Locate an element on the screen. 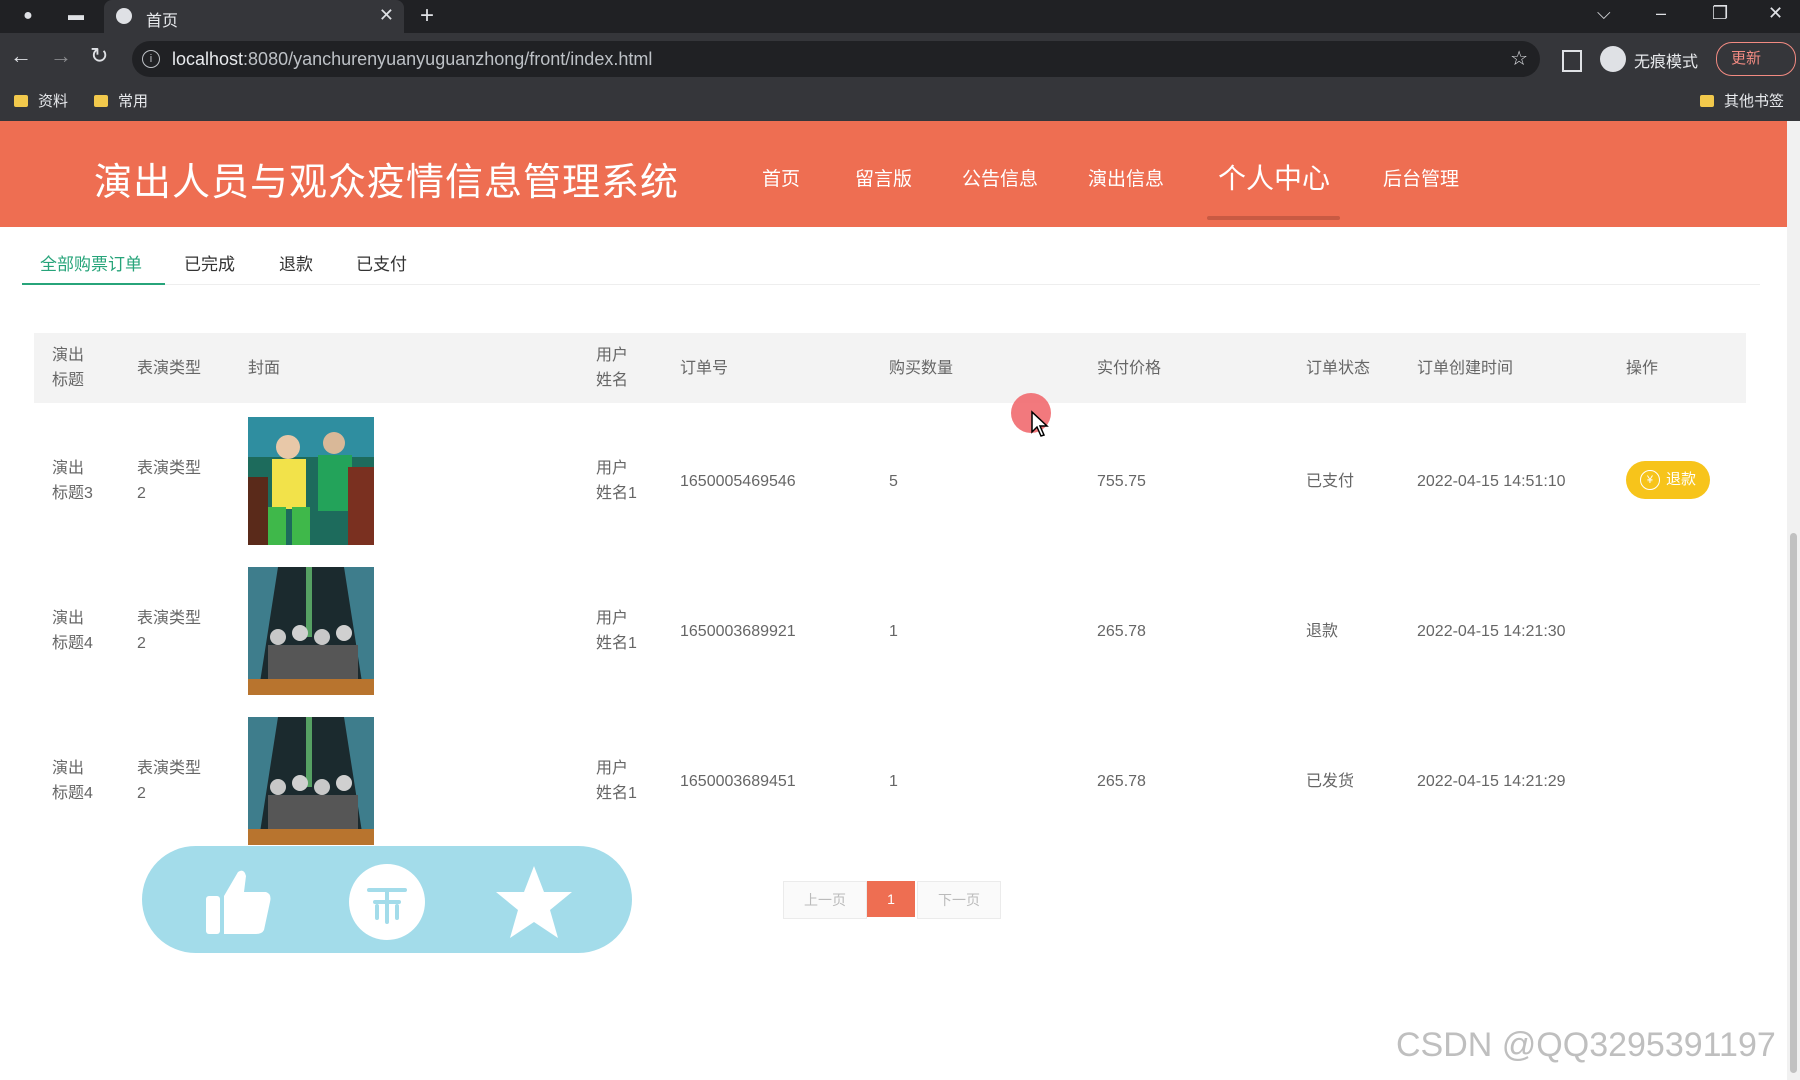  update-button: 更新 is located at coordinates (1756, 59).